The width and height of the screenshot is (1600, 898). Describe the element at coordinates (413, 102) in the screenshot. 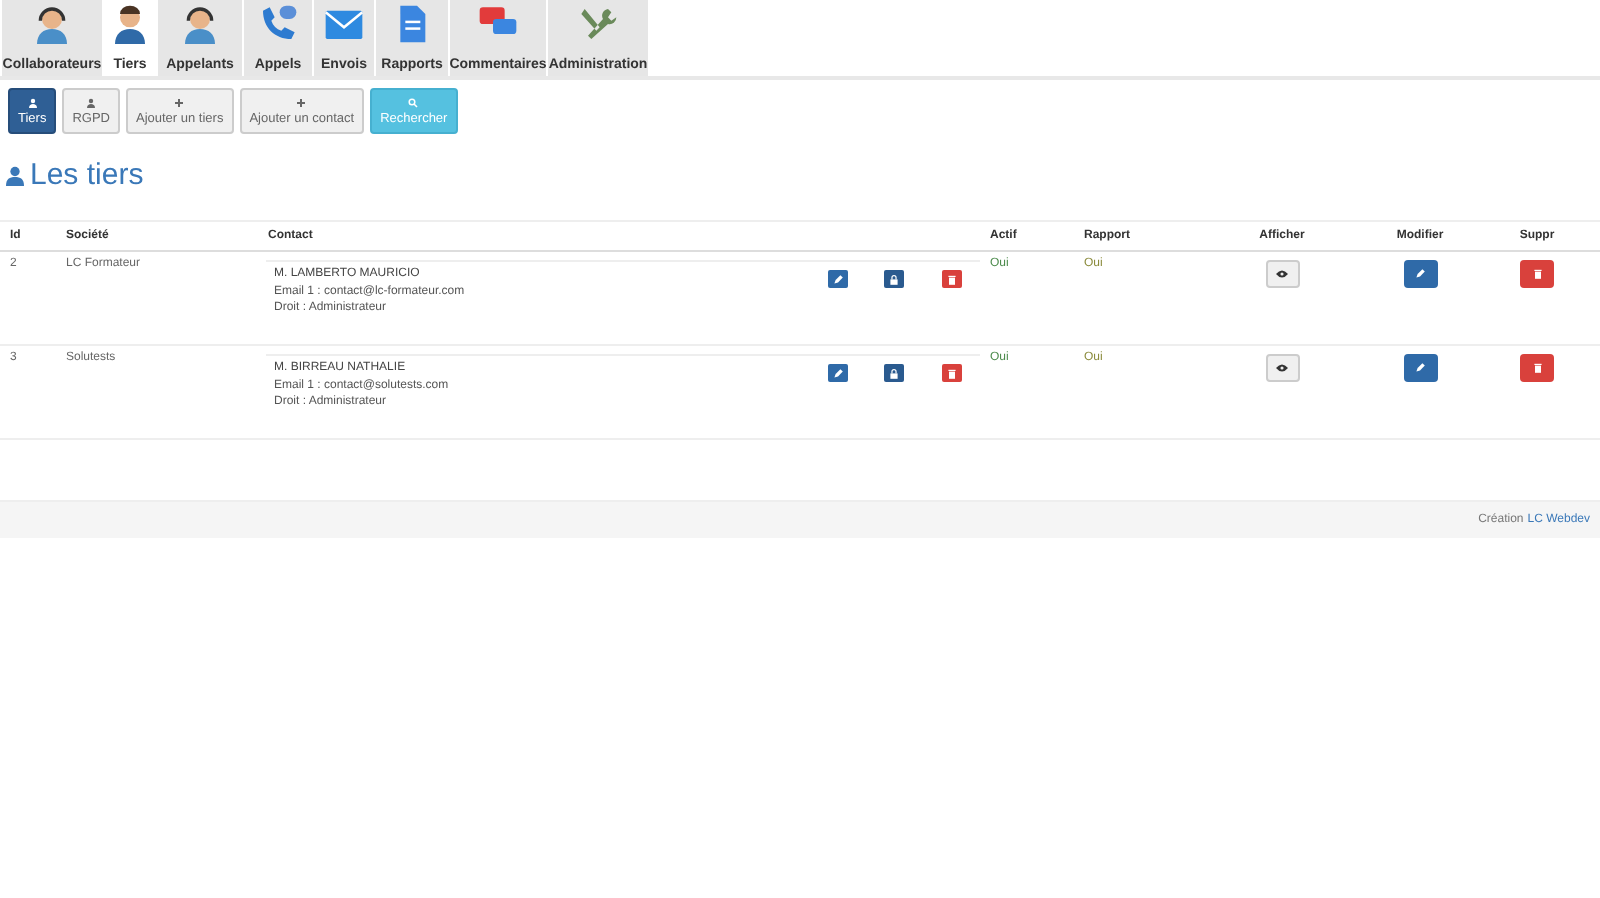

I see `search-icon` at that location.